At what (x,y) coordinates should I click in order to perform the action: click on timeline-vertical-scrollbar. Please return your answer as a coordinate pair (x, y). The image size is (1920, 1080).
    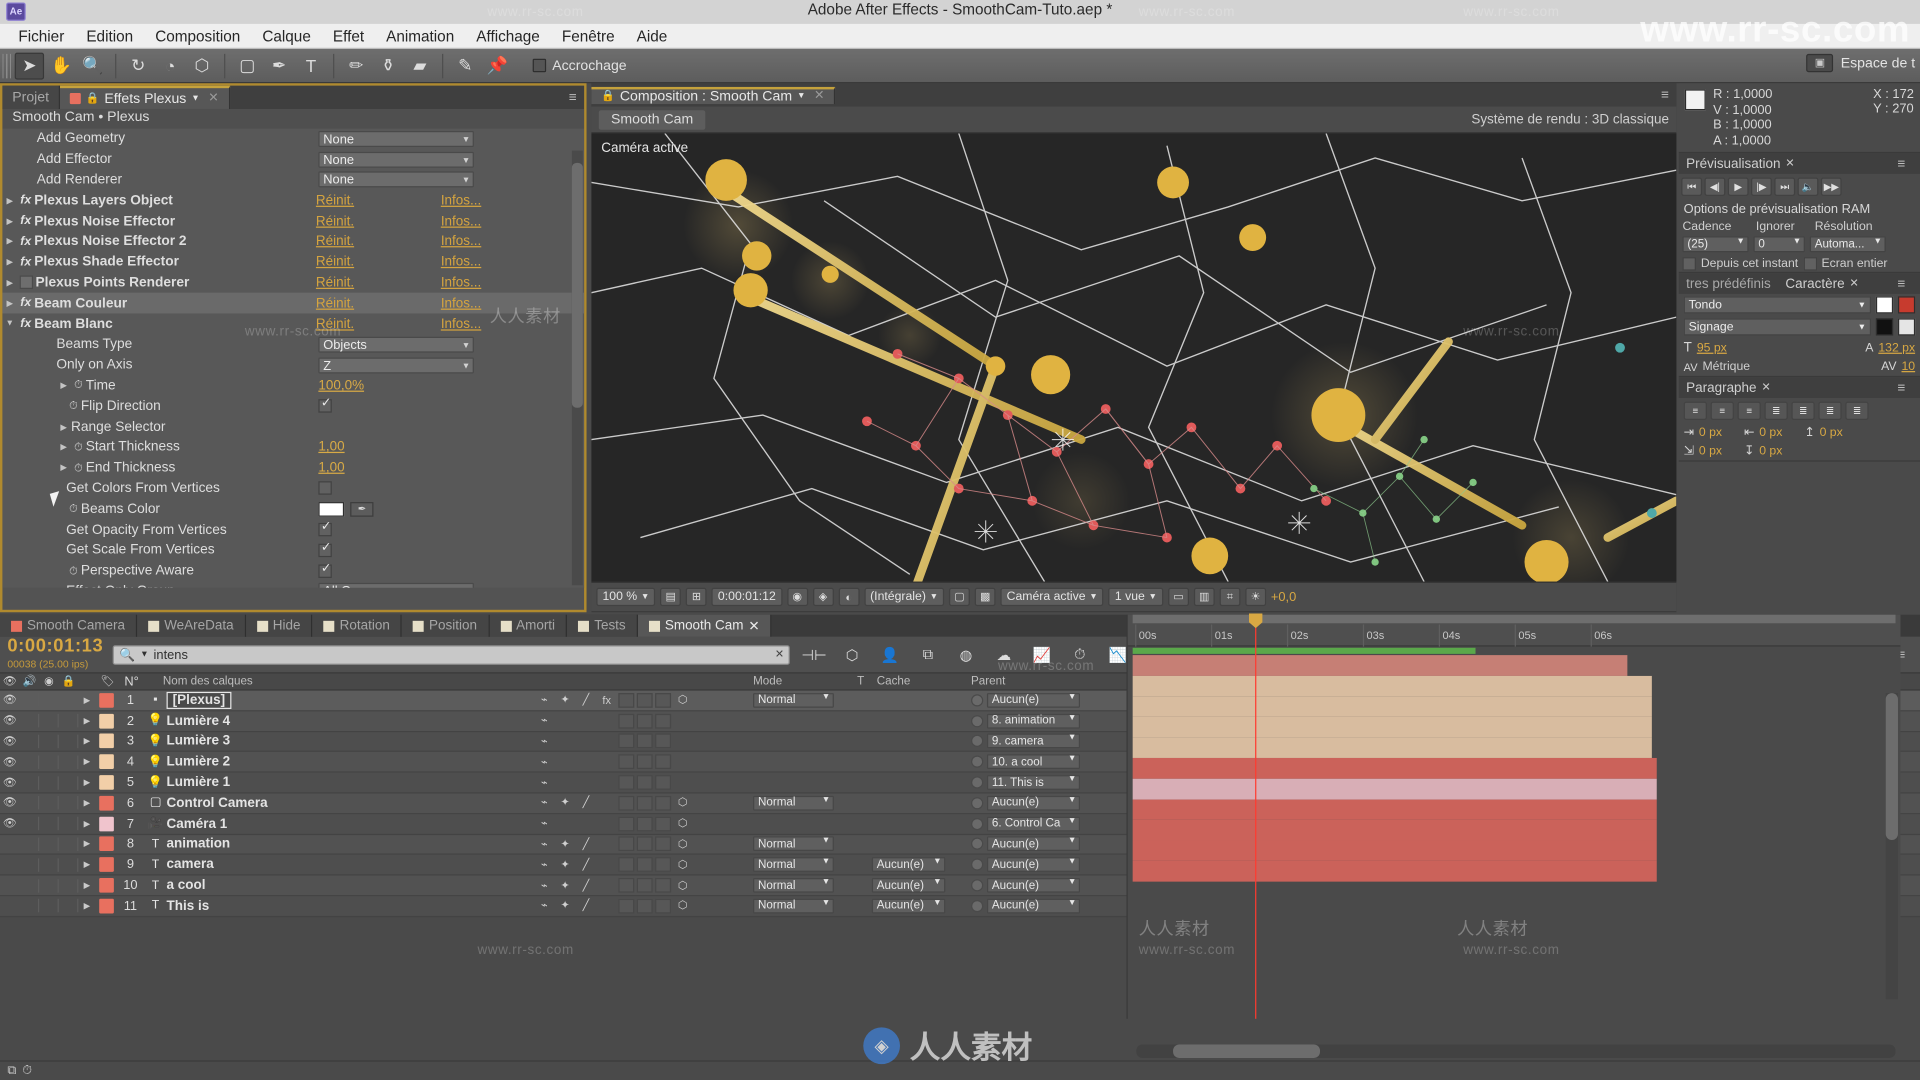
    Looking at the image, I should click on (1891, 846).